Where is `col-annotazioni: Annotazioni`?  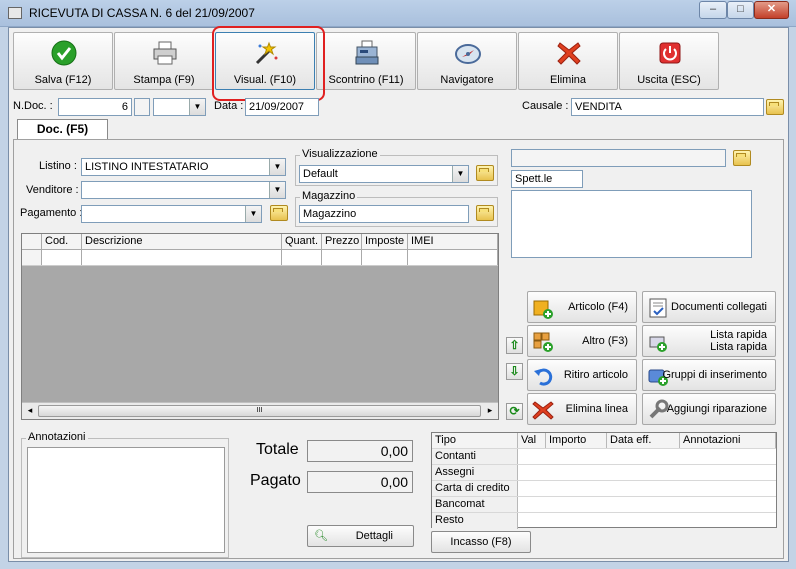 col-annotazioni: Annotazioni is located at coordinates (728, 440).